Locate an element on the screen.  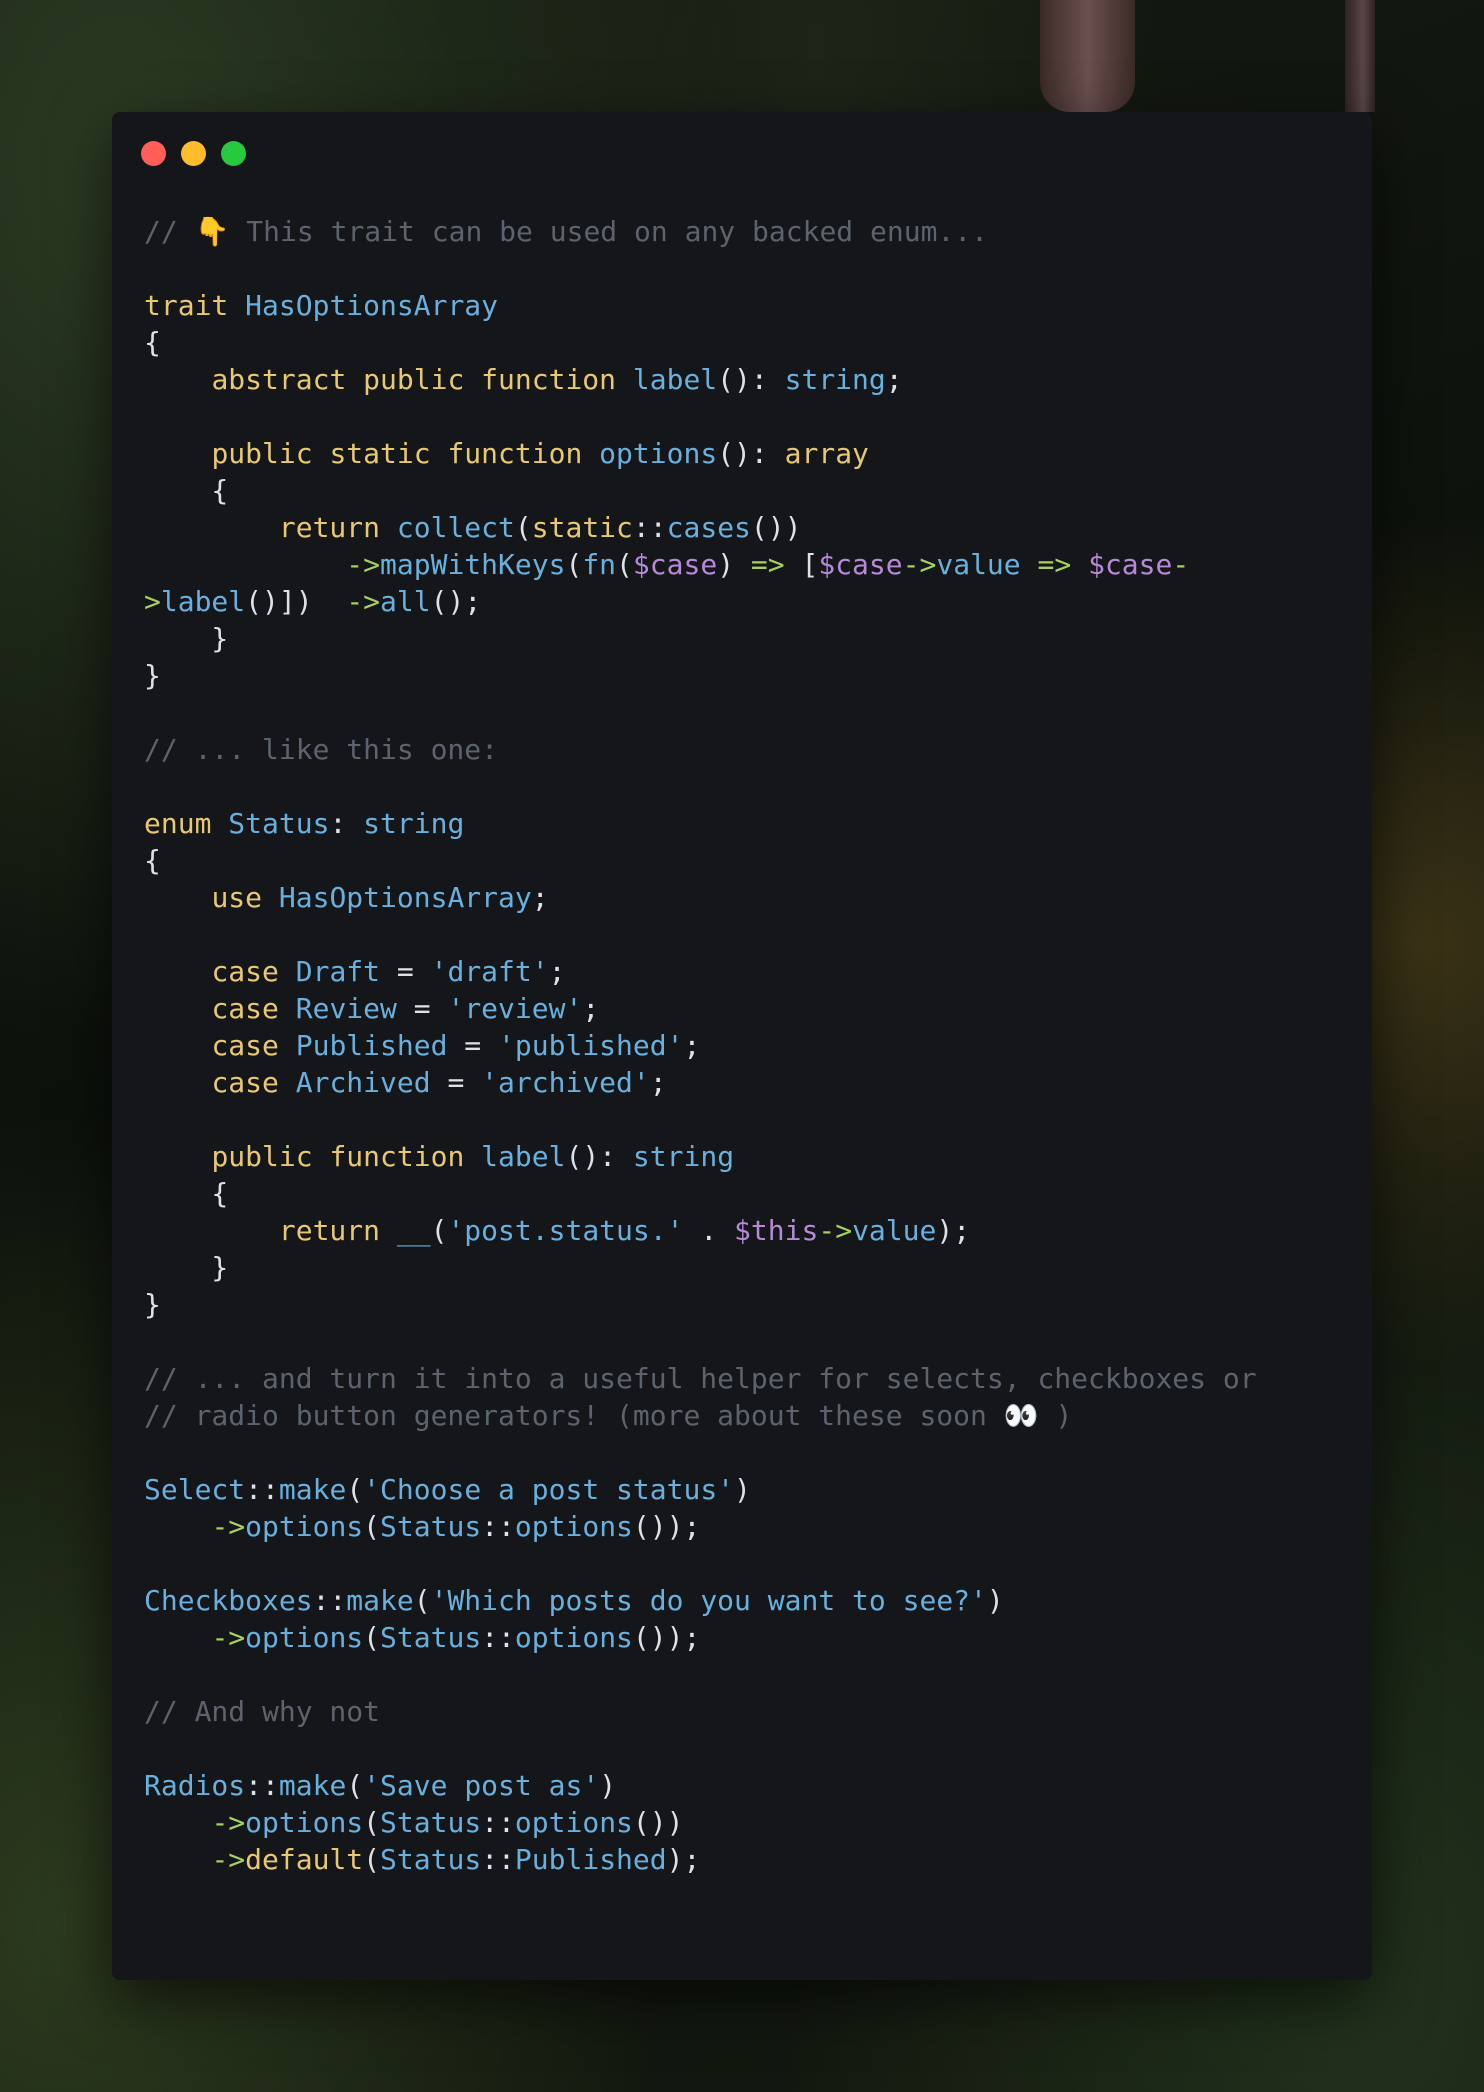
code-line: // ... like this one: is located at coordinates (700, 749).